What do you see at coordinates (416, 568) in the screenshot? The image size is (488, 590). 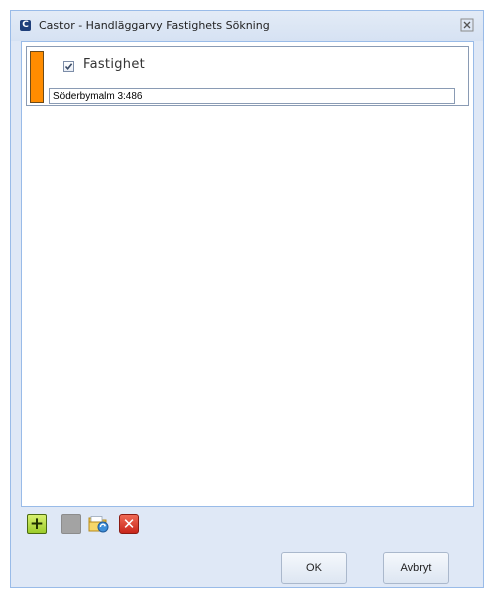 I see `cancel-button: Avbryt` at bounding box center [416, 568].